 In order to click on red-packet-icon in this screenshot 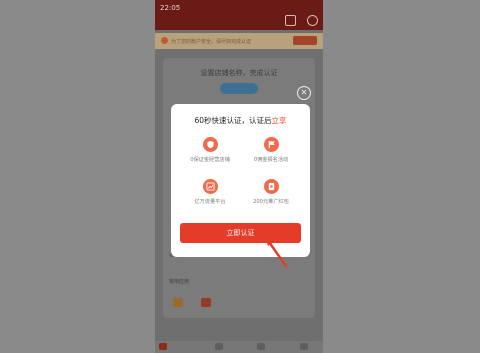, I will do `click(271, 186)`.